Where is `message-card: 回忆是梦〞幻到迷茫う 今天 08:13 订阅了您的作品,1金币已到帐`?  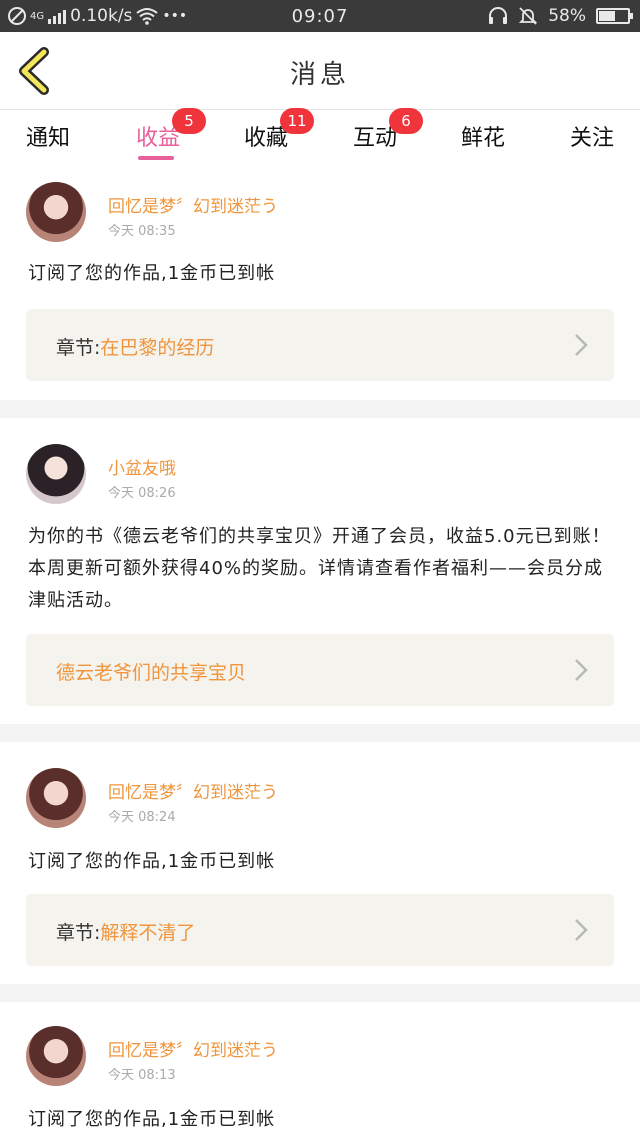 message-card: 回忆是梦〞幻到迷茫う 今天 08:13 订阅了您的作品,1金币已到帐 is located at coordinates (320, 1070).